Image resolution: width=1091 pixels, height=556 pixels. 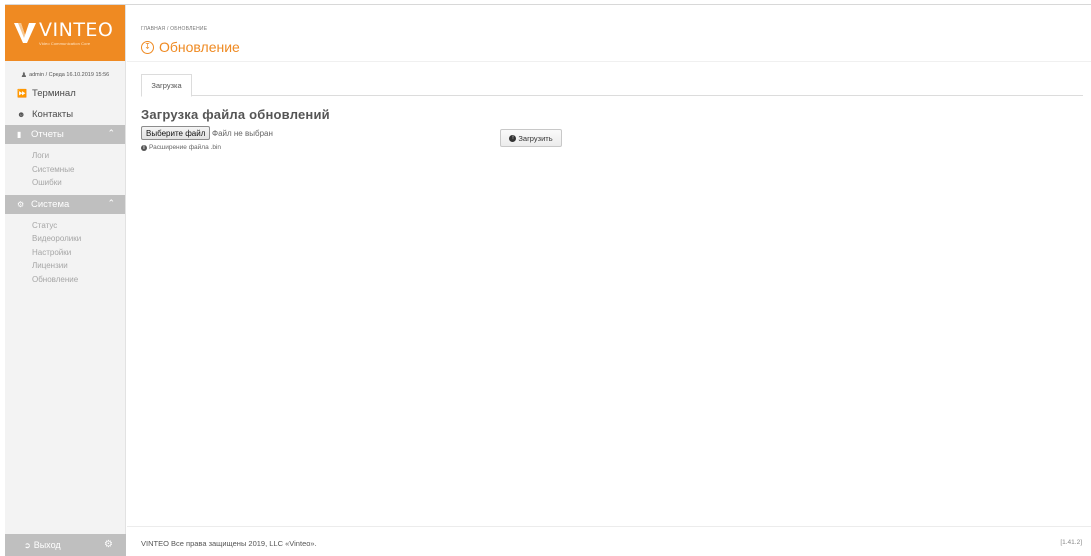 I want to click on reports-submenu: Логи Системные Ошибки, so click(x=65, y=169).